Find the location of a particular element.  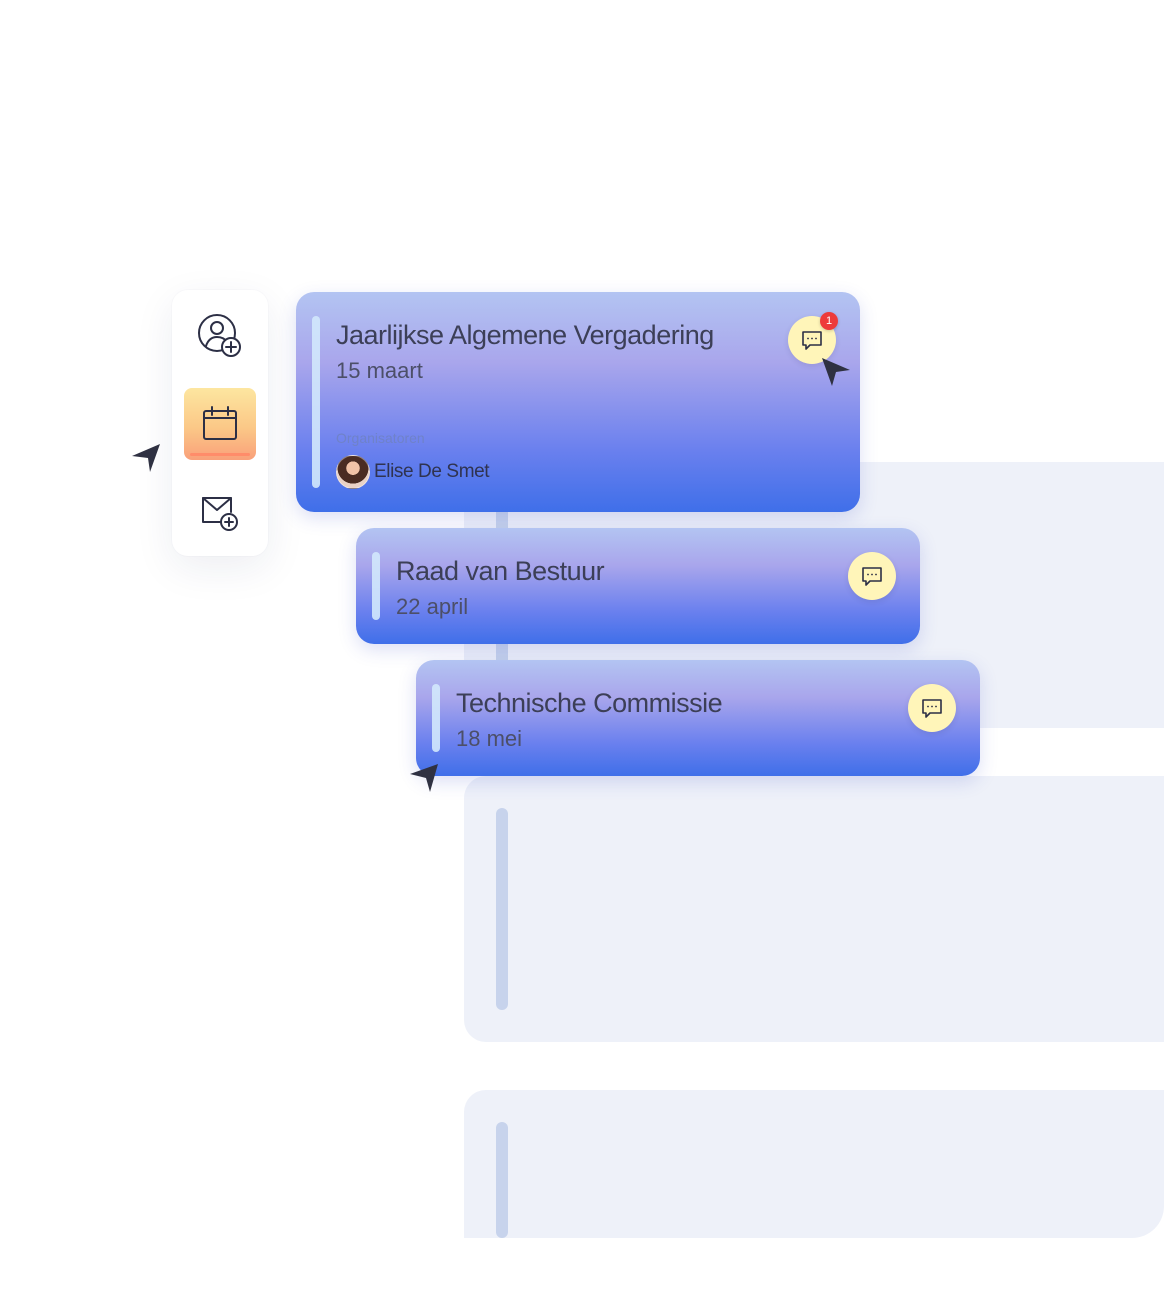

calendar-icon is located at coordinates (220, 423).